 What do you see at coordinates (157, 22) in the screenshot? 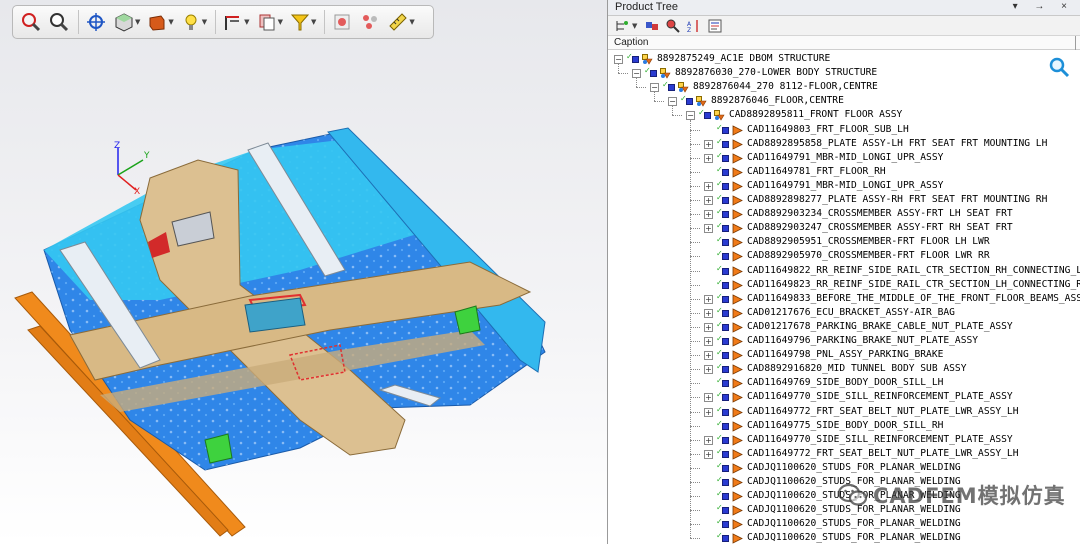
I see `shading-icon` at bounding box center [157, 22].